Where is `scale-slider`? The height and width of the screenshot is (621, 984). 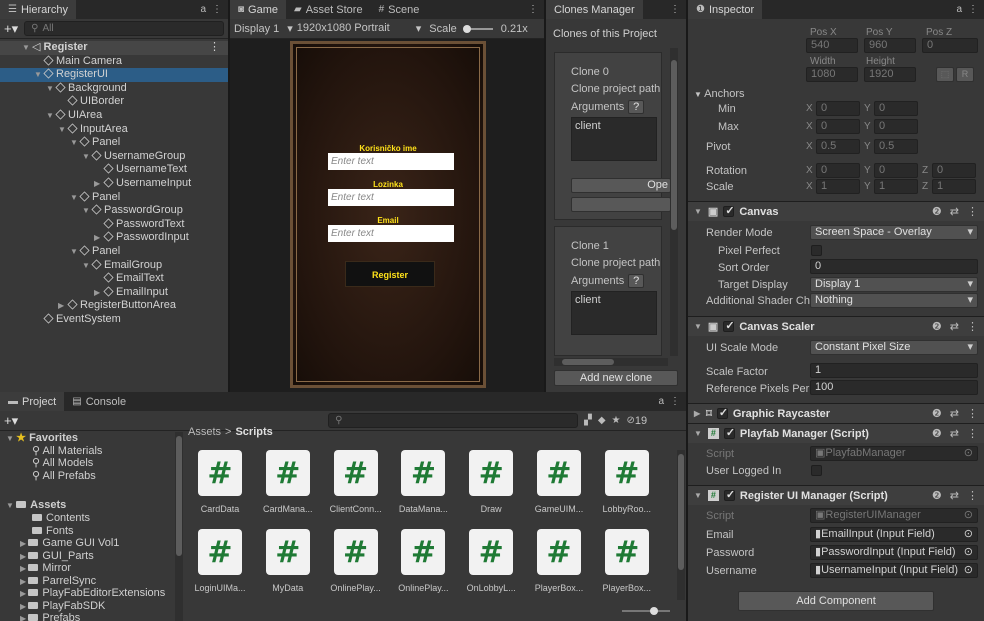
scale-slider is located at coordinates (477, 28).